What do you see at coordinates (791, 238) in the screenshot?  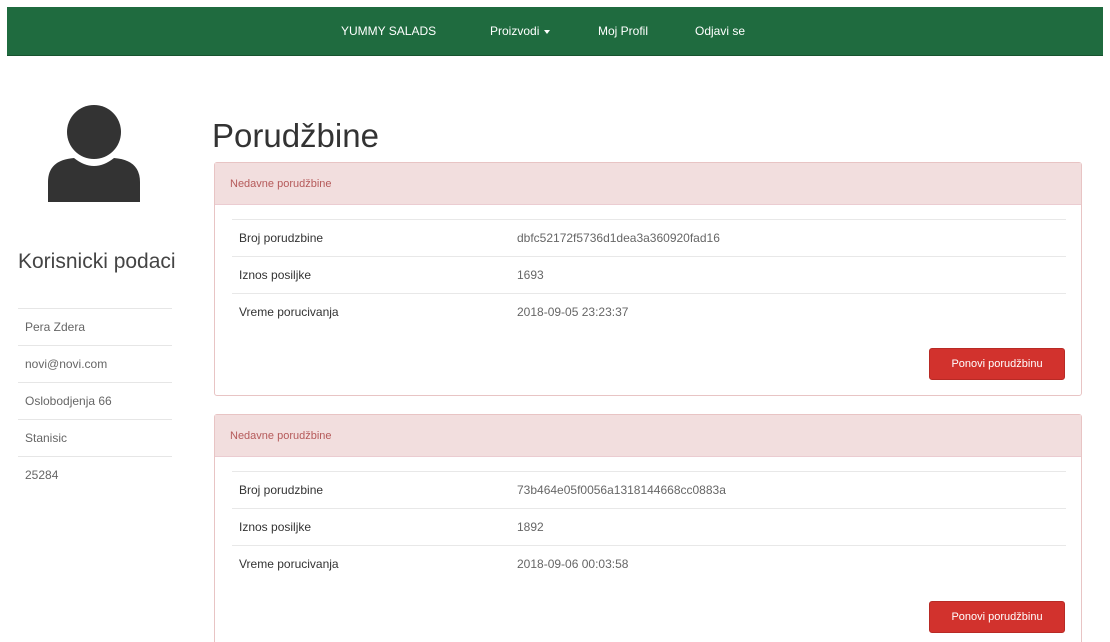 I see `order-number-value: dbfc52172f5736d1dea3a360920fad16` at bounding box center [791, 238].